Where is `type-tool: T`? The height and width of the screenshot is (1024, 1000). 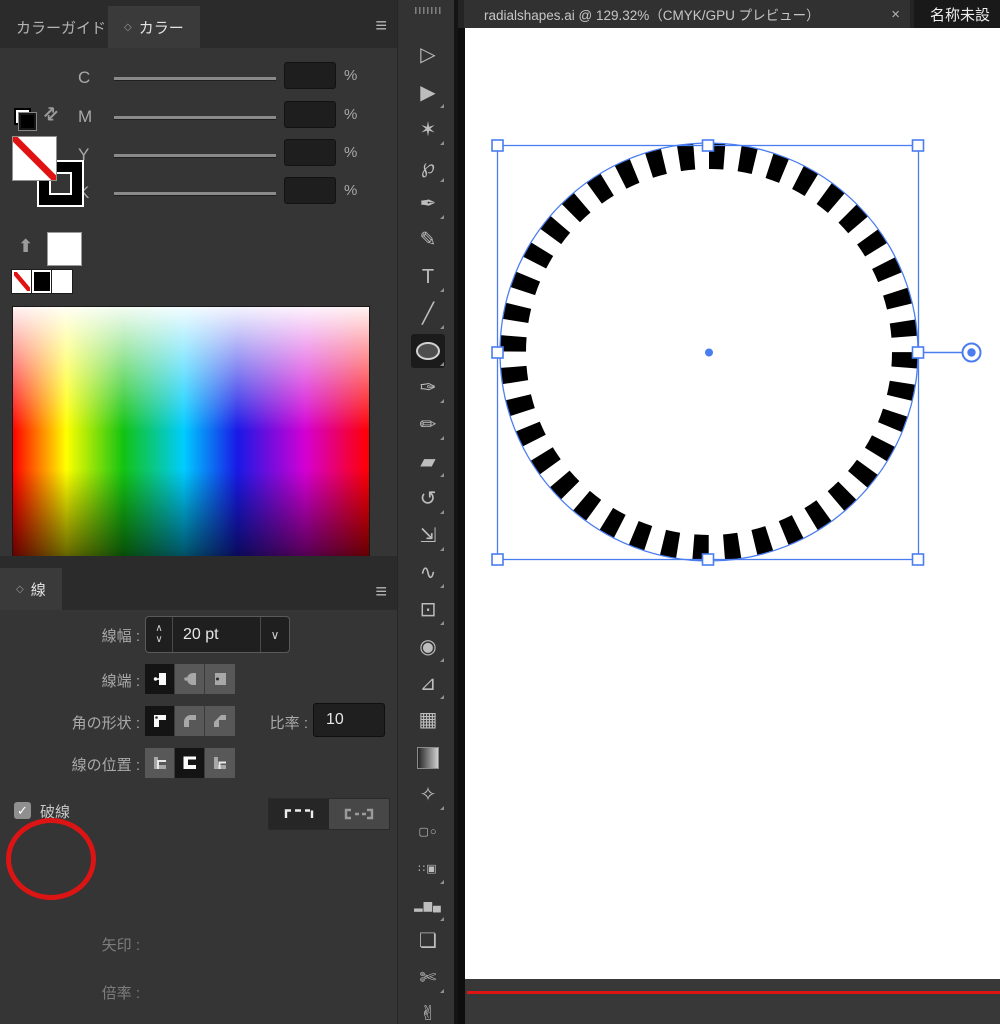 type-tool: T is located at coordinates (428, 277).